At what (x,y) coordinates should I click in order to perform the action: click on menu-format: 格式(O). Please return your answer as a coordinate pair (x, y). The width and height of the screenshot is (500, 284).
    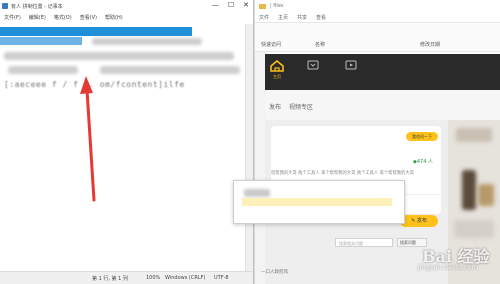
    Looking at the image, I should click on (63, 17).